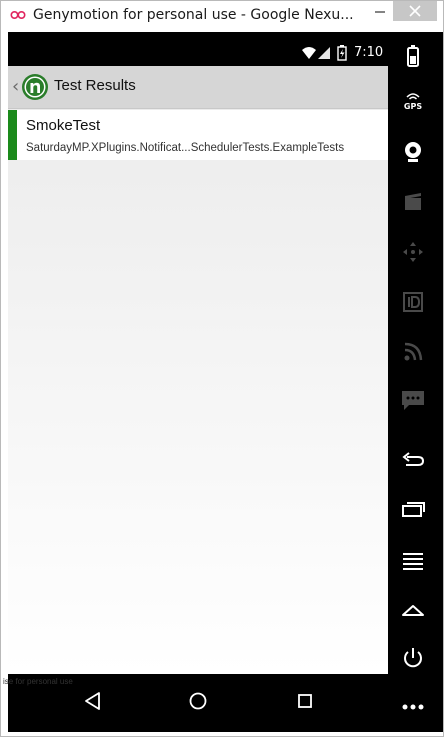  Describe the element at coordinates (413, 510) in the screenshot. I see `recent-apps-icon` at that location.